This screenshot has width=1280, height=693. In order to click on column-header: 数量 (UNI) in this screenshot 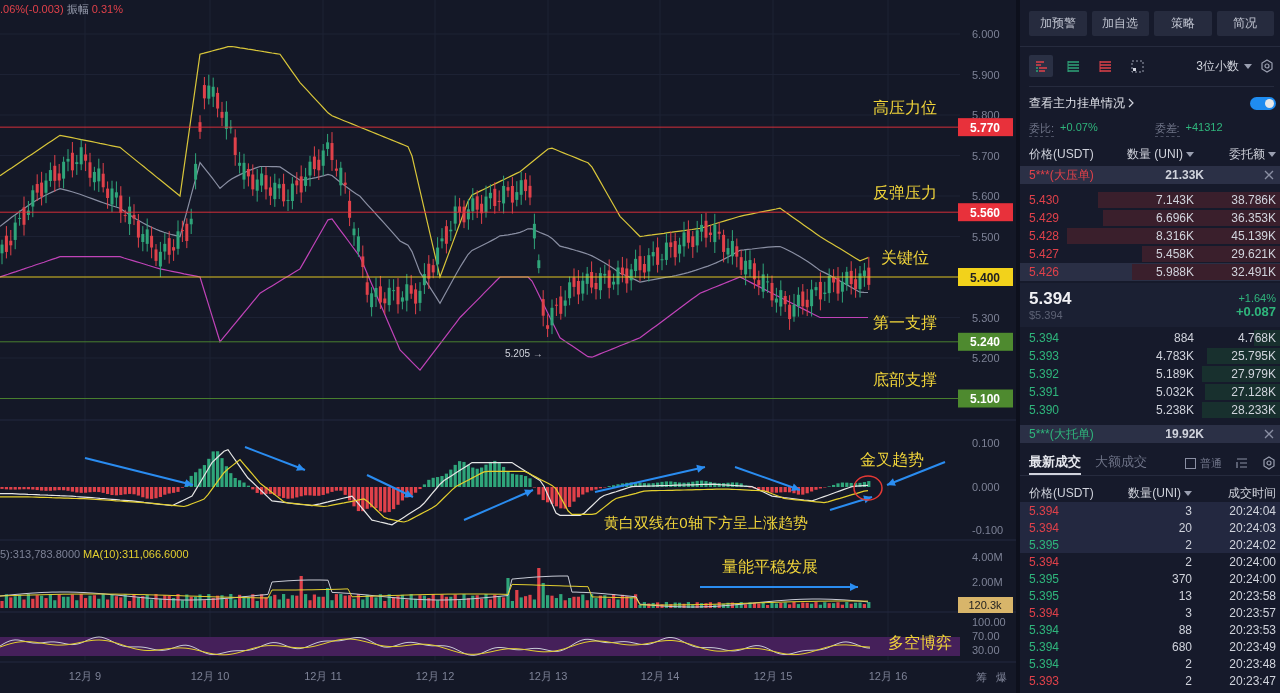, I will do `click(1146, 154)`.